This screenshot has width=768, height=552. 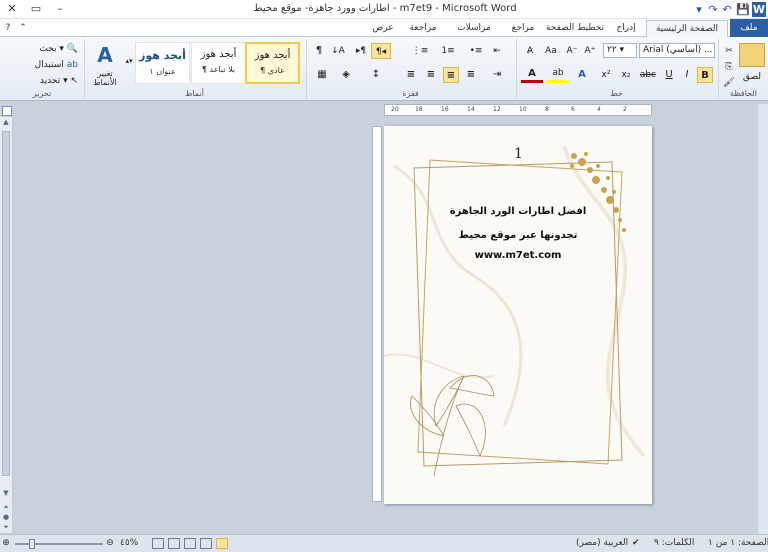 I want to click on grow-font-icon: A⁺, so click(x=590, y=51).